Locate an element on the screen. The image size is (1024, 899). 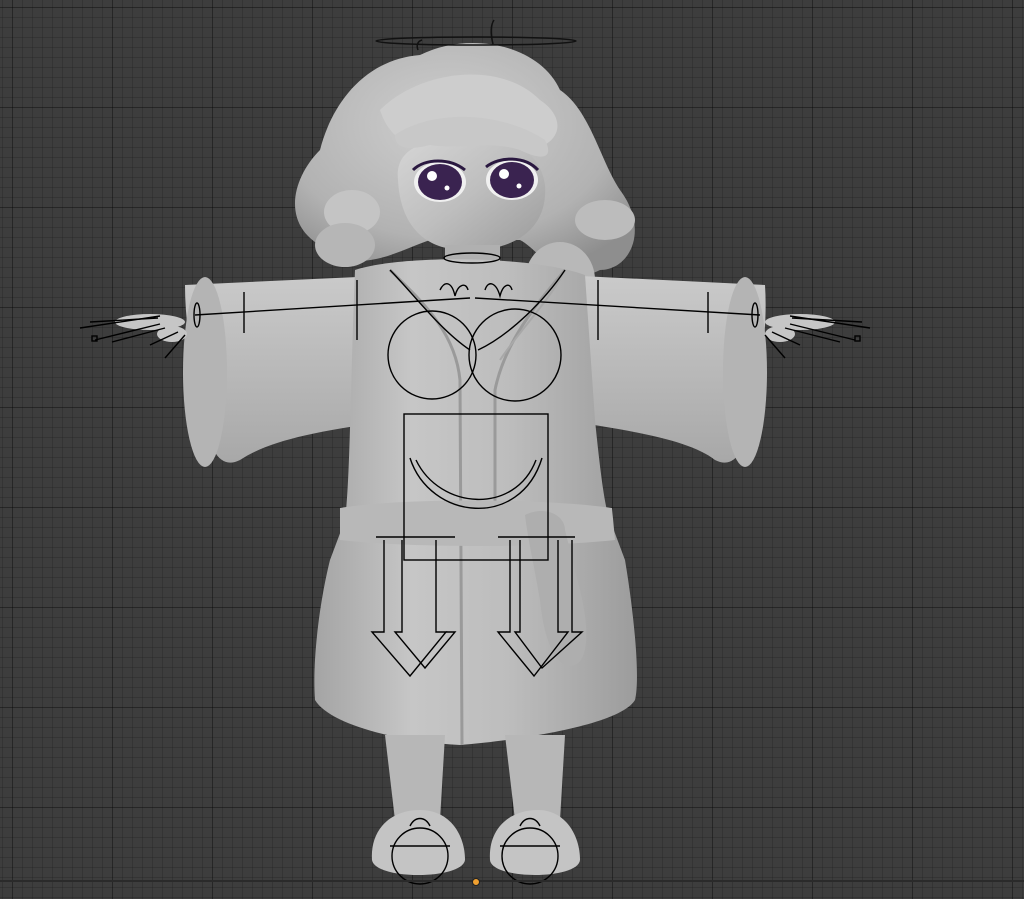
world-origin-marker is located at coordinates (476, 882).